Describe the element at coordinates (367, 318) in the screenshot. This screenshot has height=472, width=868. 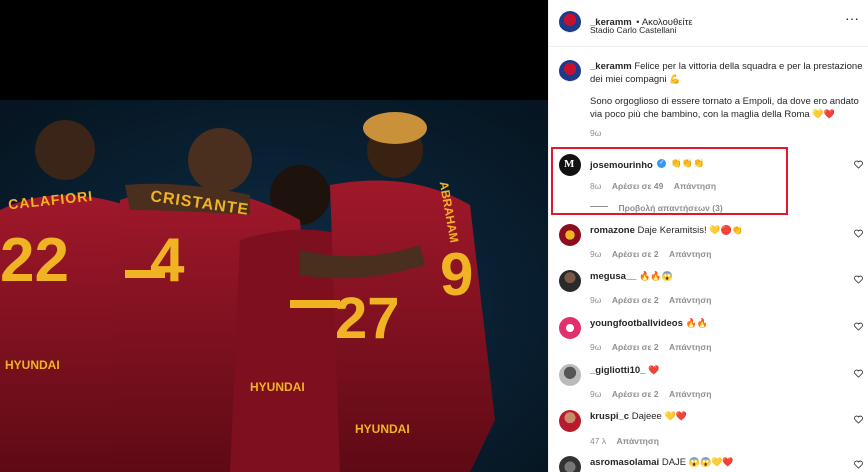
I see `jersey-number-27: 27` at that location.